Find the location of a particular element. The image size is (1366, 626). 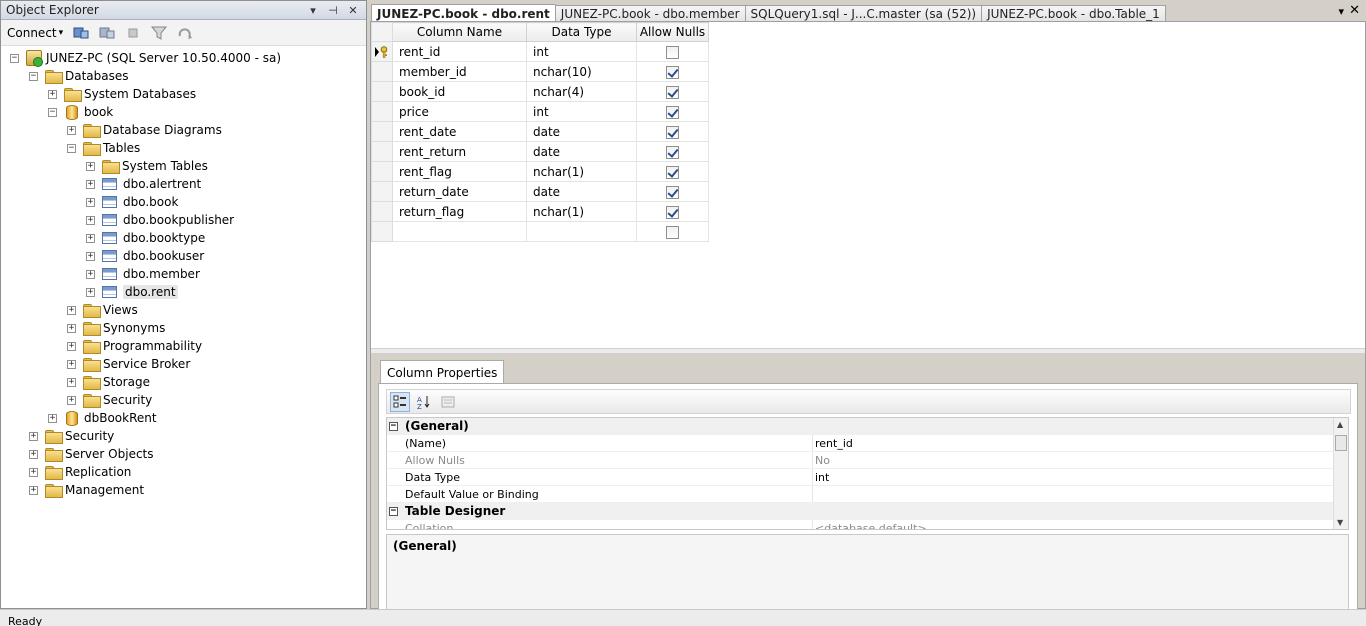

property-row: Collation <database default> is located at coordinates (860, 524).